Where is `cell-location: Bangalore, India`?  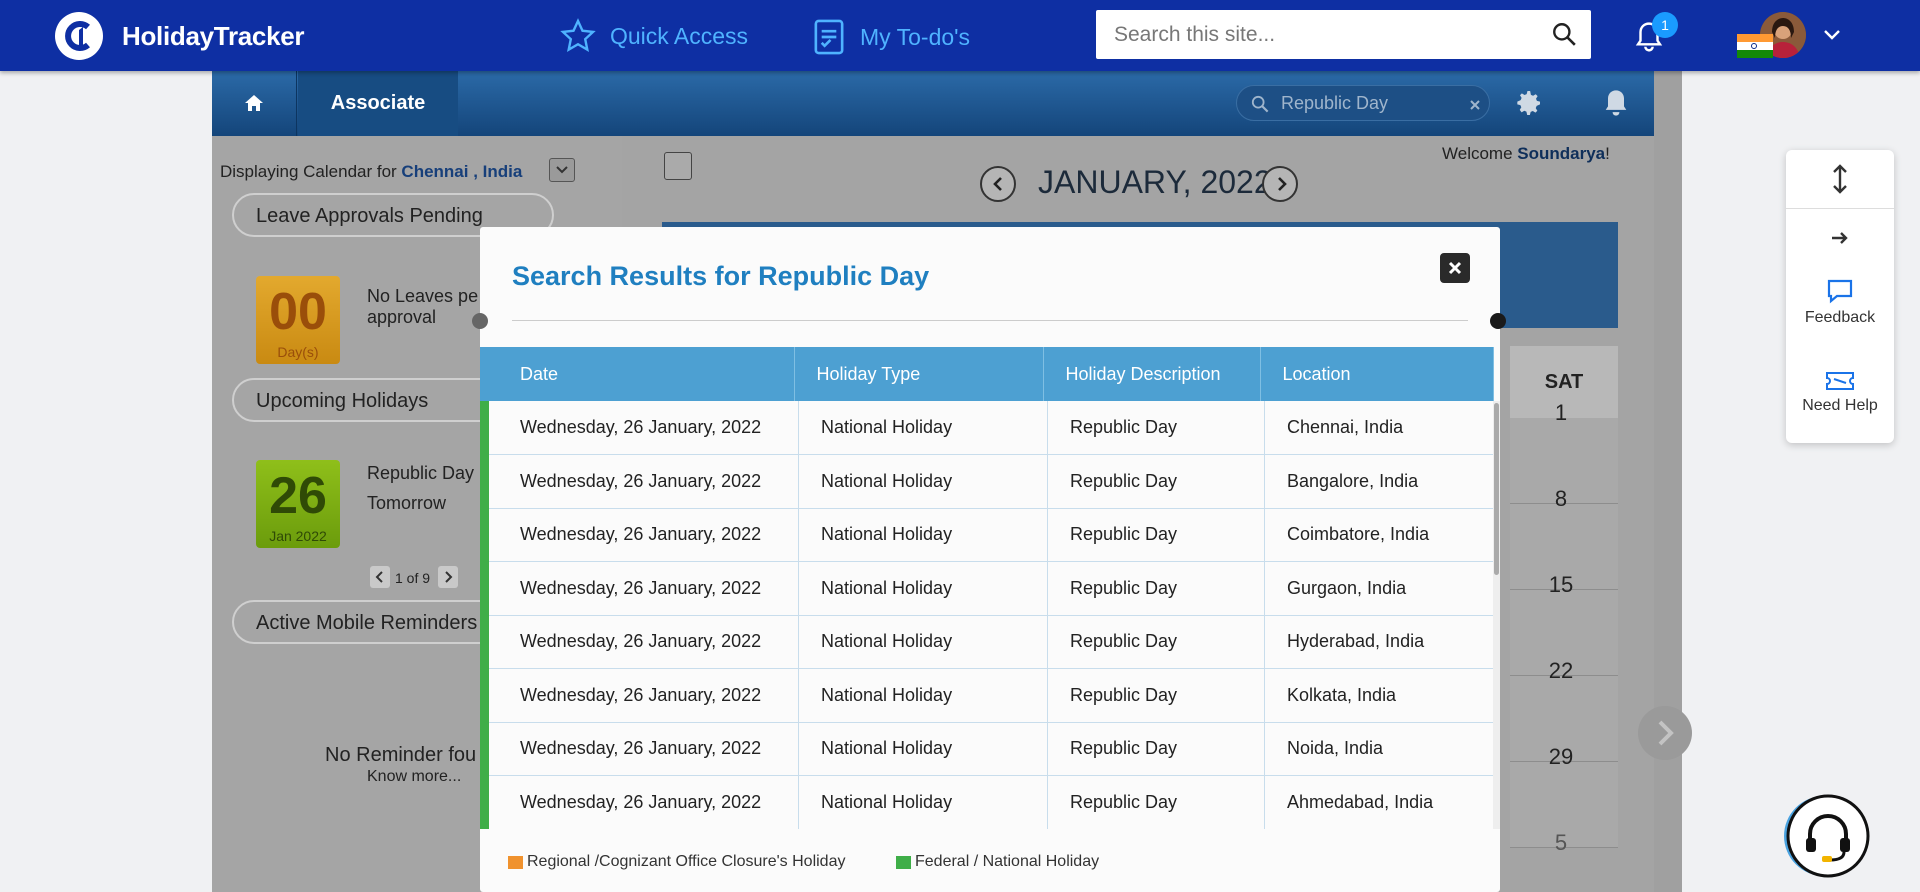
cell-location: Bangalore, India is located at coordinates (1378, 481).